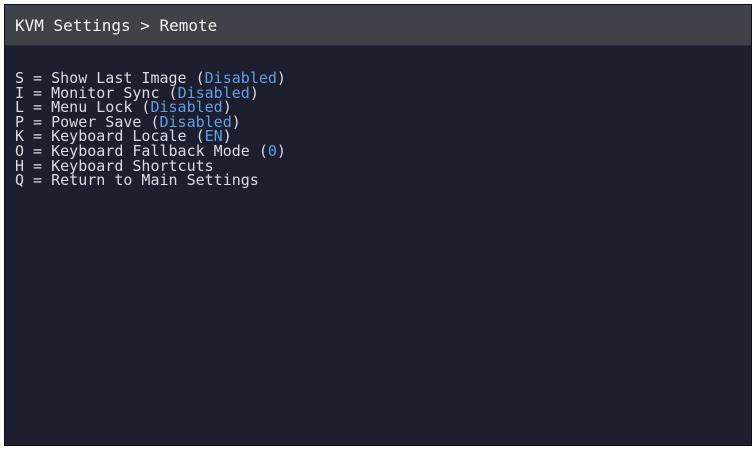 This screenshot has width=756, height=450. What do you see at coordinates (383, 180) in the screenshot?
I see `menu-item-return-to-main-settings: Q = Return to Main Settings` at bounding box center [383, 180].